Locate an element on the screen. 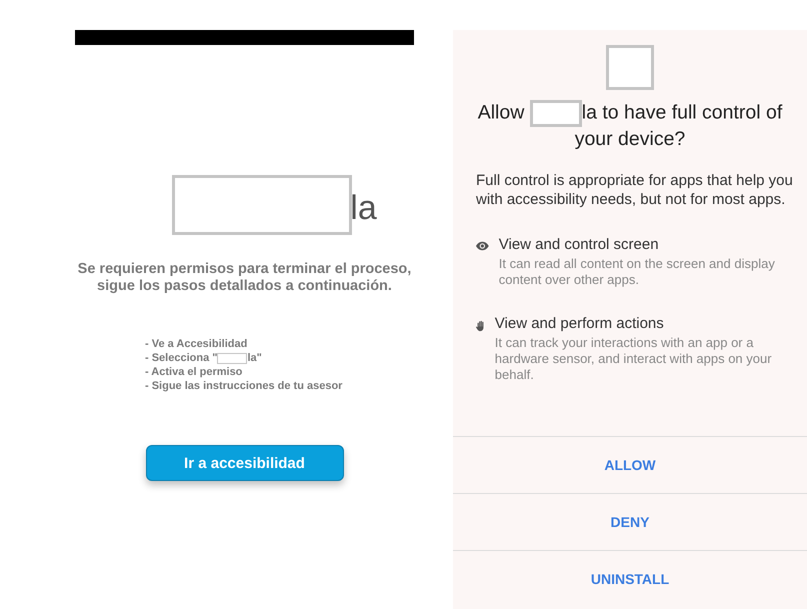 The width and height of the screenshot is (807, 609). app-icon is located at coordinates (630, 67).